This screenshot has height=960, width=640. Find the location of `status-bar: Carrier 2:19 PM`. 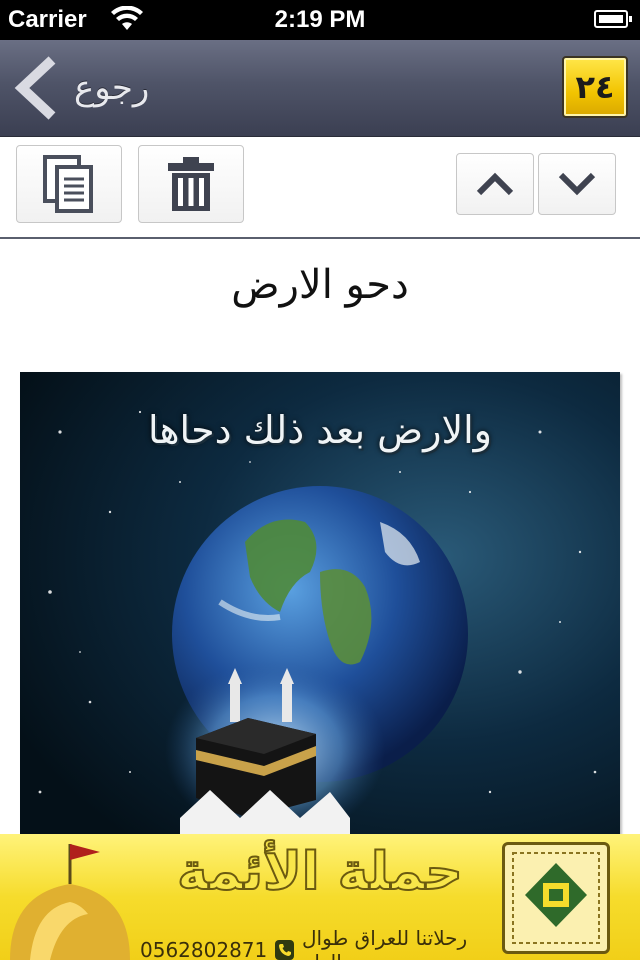

status-bar: Carrier 2:19 PM is located at coordinates (320, 20).